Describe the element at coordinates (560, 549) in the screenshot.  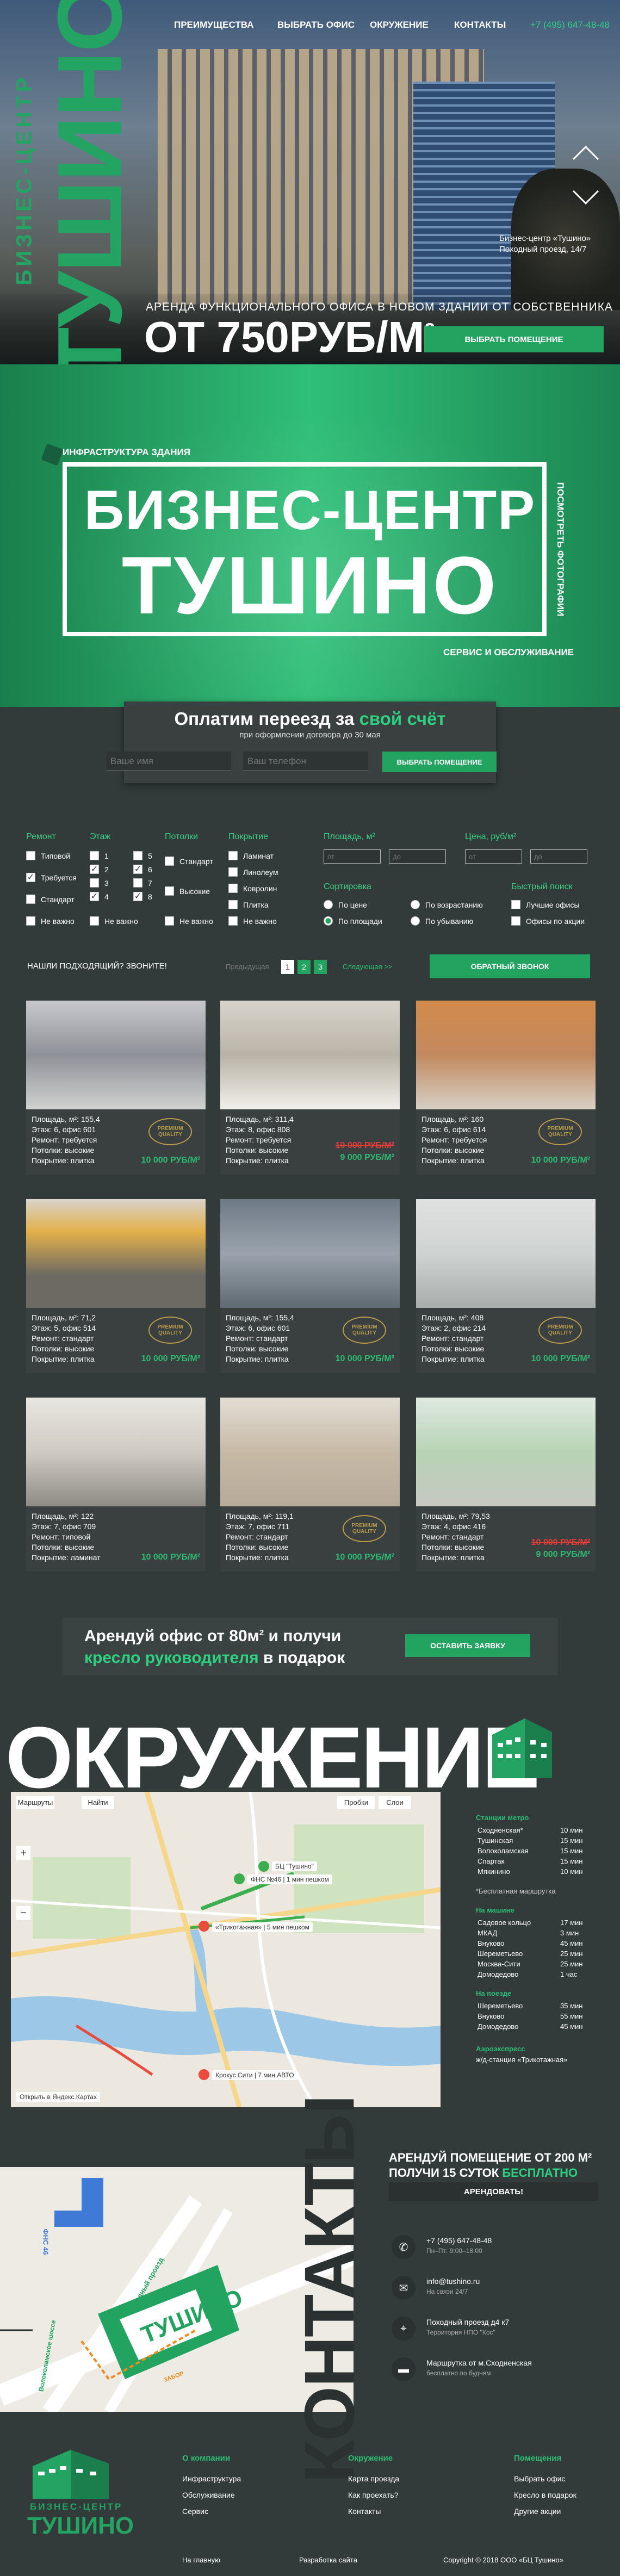
I see `link-photos: ПОСМОТРЕТЬ ФОТОГРАФИИ` at that location.